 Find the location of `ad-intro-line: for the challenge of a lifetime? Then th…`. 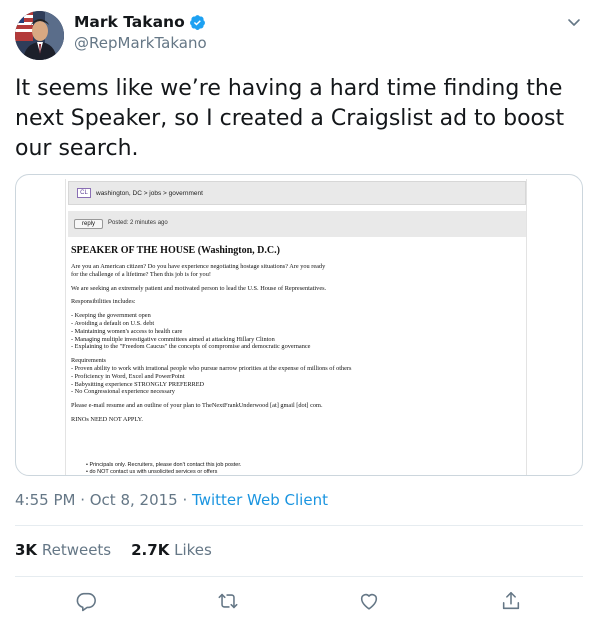

ad-intro-line: for the challenge of a lifetime? Then th… is located at coordinates (141, 274).